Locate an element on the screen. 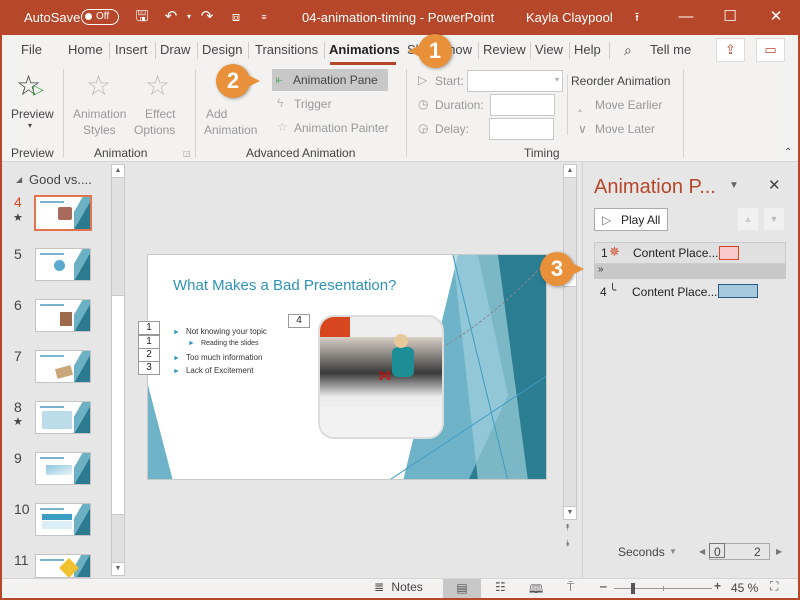 This screenshot has width=800, height=600. thumbnail-scrollbar: ▲ ▼ is located at coordinates (118, 370).